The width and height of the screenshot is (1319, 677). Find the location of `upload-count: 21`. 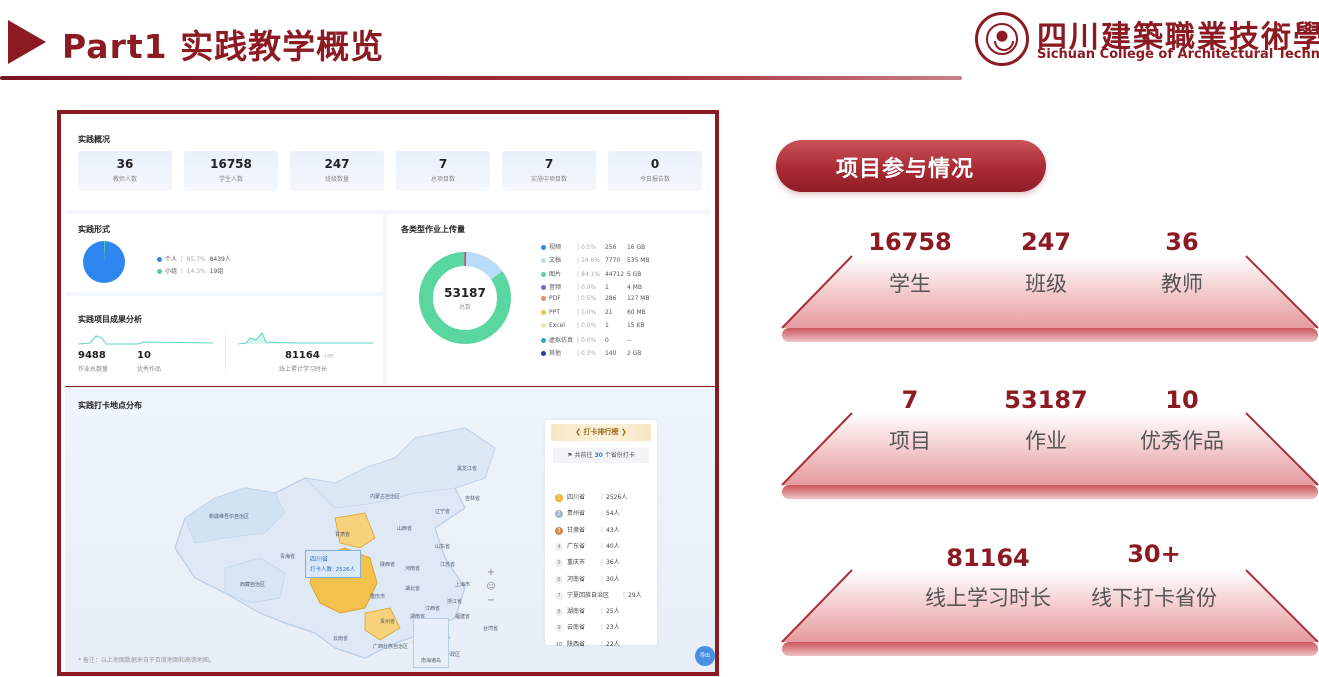

upload-count: 21 is located at coordinates (608, 312).